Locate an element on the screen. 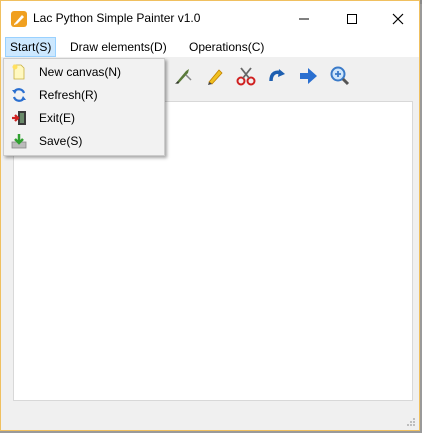  maximize-icon is located at coordinates (352, 19).